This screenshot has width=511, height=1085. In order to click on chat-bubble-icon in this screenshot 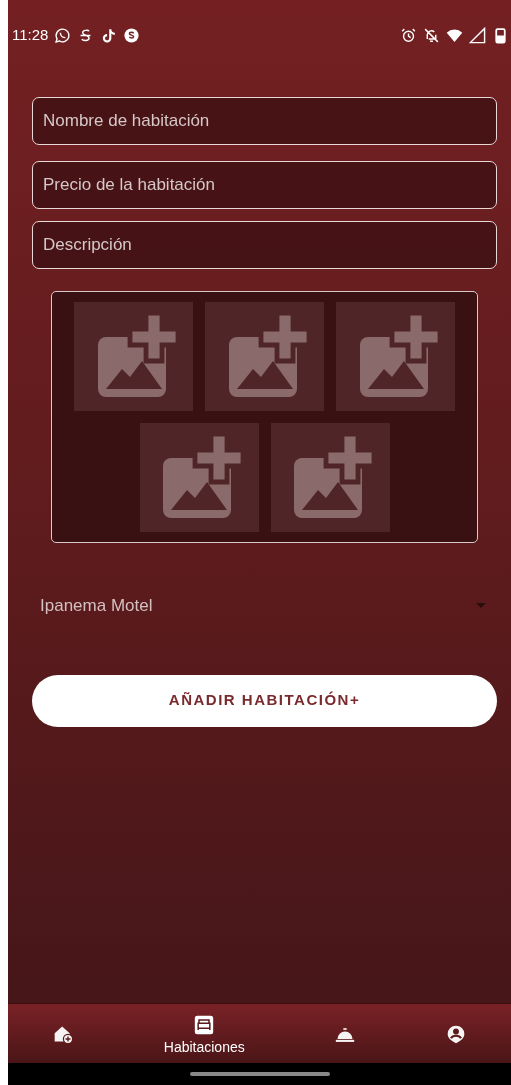, I will do `click(63, 35)`.